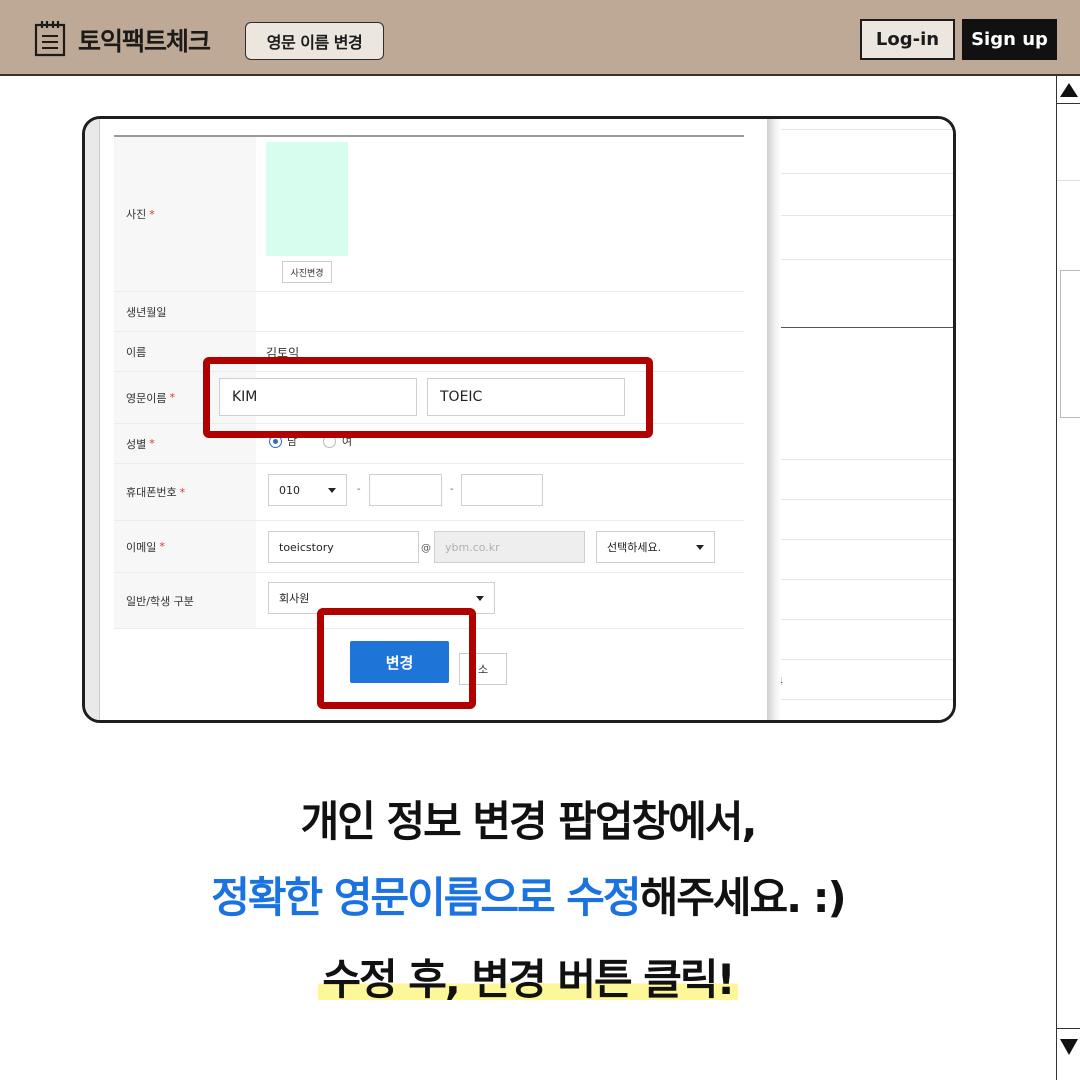 This screenshot has height=1080, width=1080. What do you see at coordinates (540, 38) in the screenshot?
I see `top-bar: 토익팩트체크 영문 이름 변경 Log-in Sign up` at bounding box center [540, 38].